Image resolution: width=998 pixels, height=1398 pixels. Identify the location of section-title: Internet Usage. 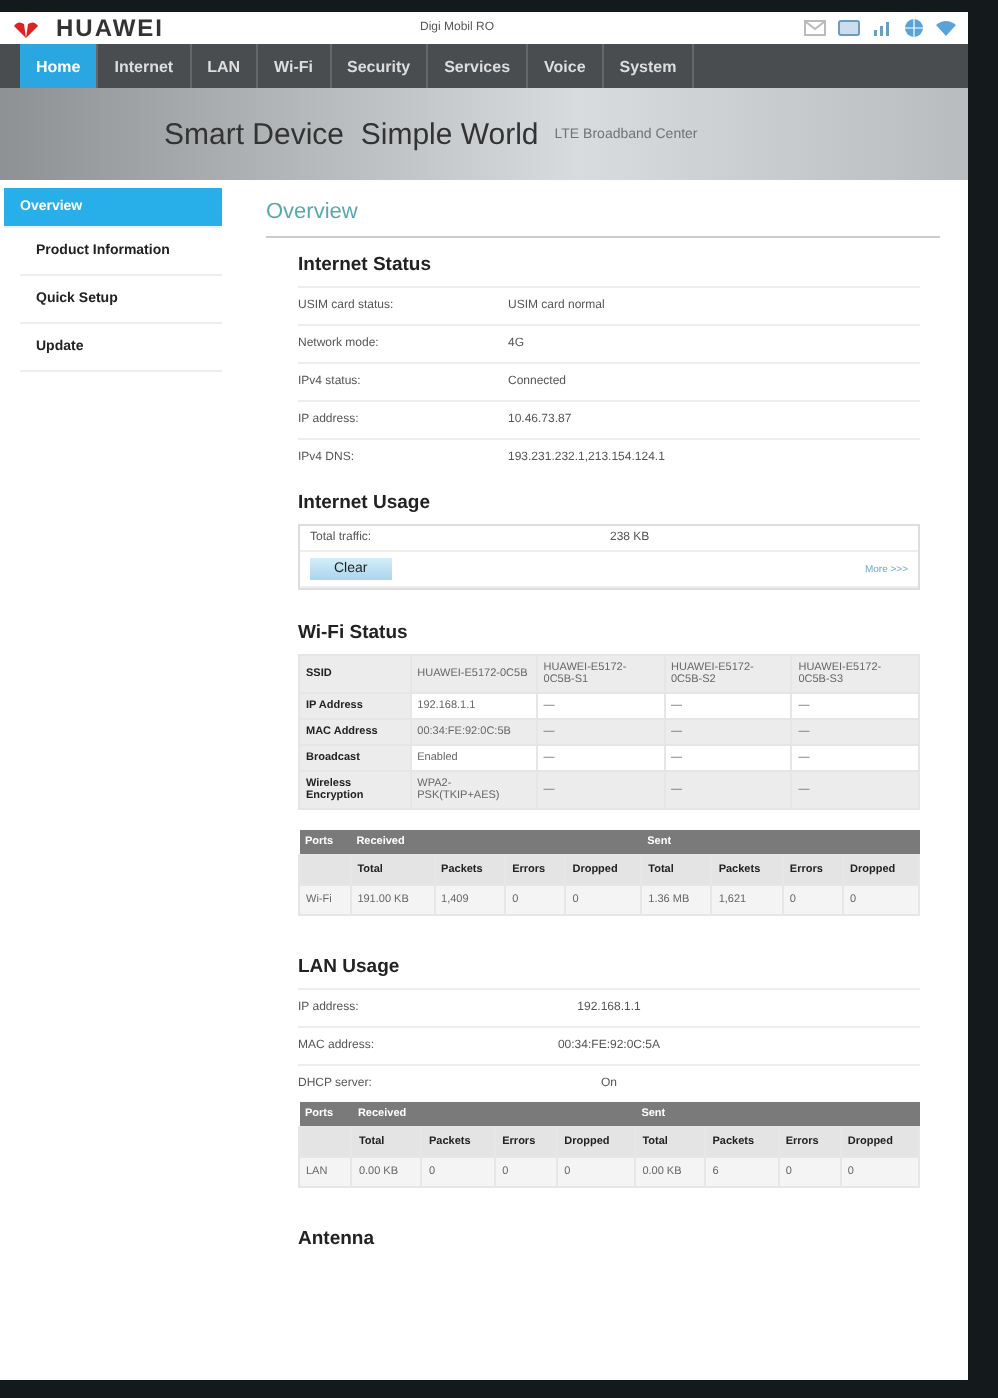
(365, 504).